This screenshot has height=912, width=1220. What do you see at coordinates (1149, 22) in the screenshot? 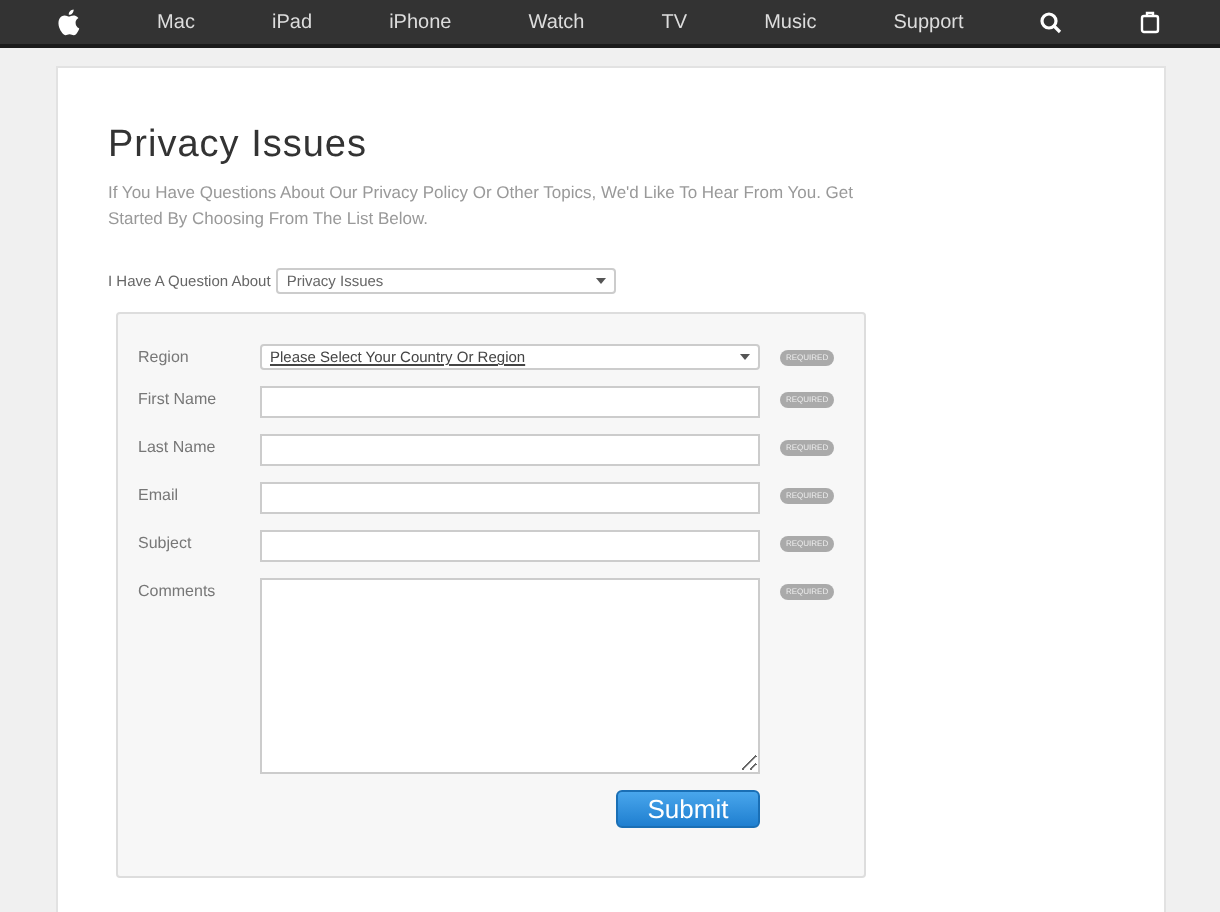
I see `shopping-bag-icon` at bounding box center [1149, 22].